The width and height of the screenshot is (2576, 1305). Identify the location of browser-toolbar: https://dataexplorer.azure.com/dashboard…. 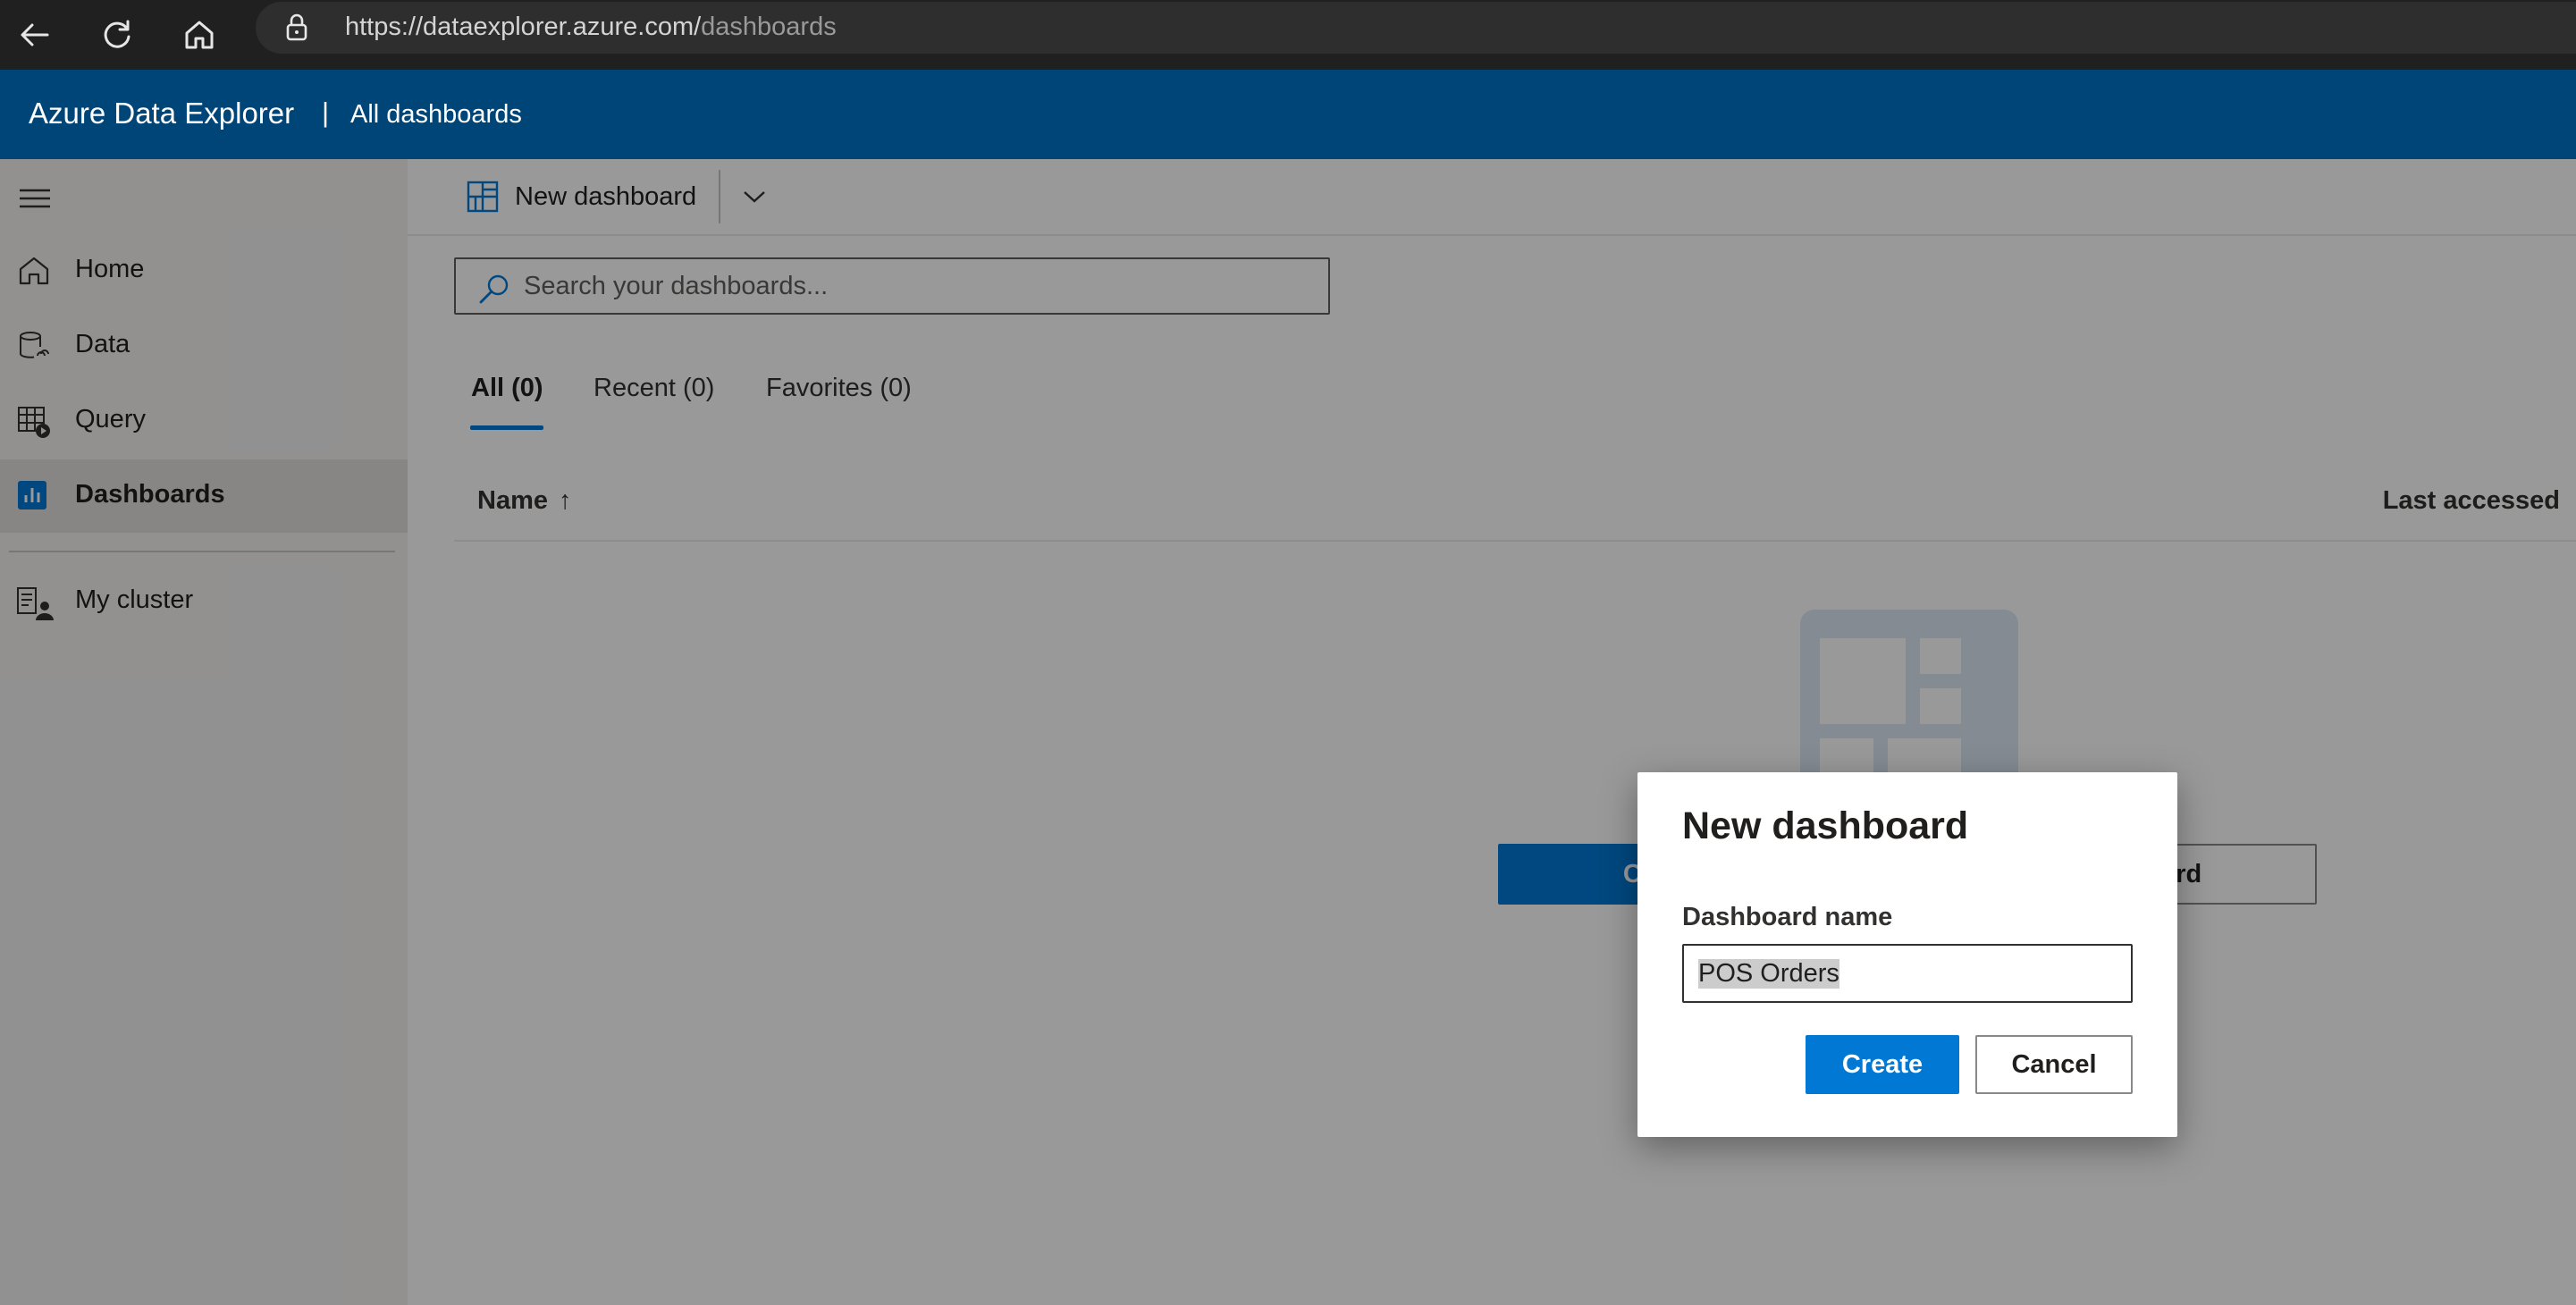
(1288, 35).